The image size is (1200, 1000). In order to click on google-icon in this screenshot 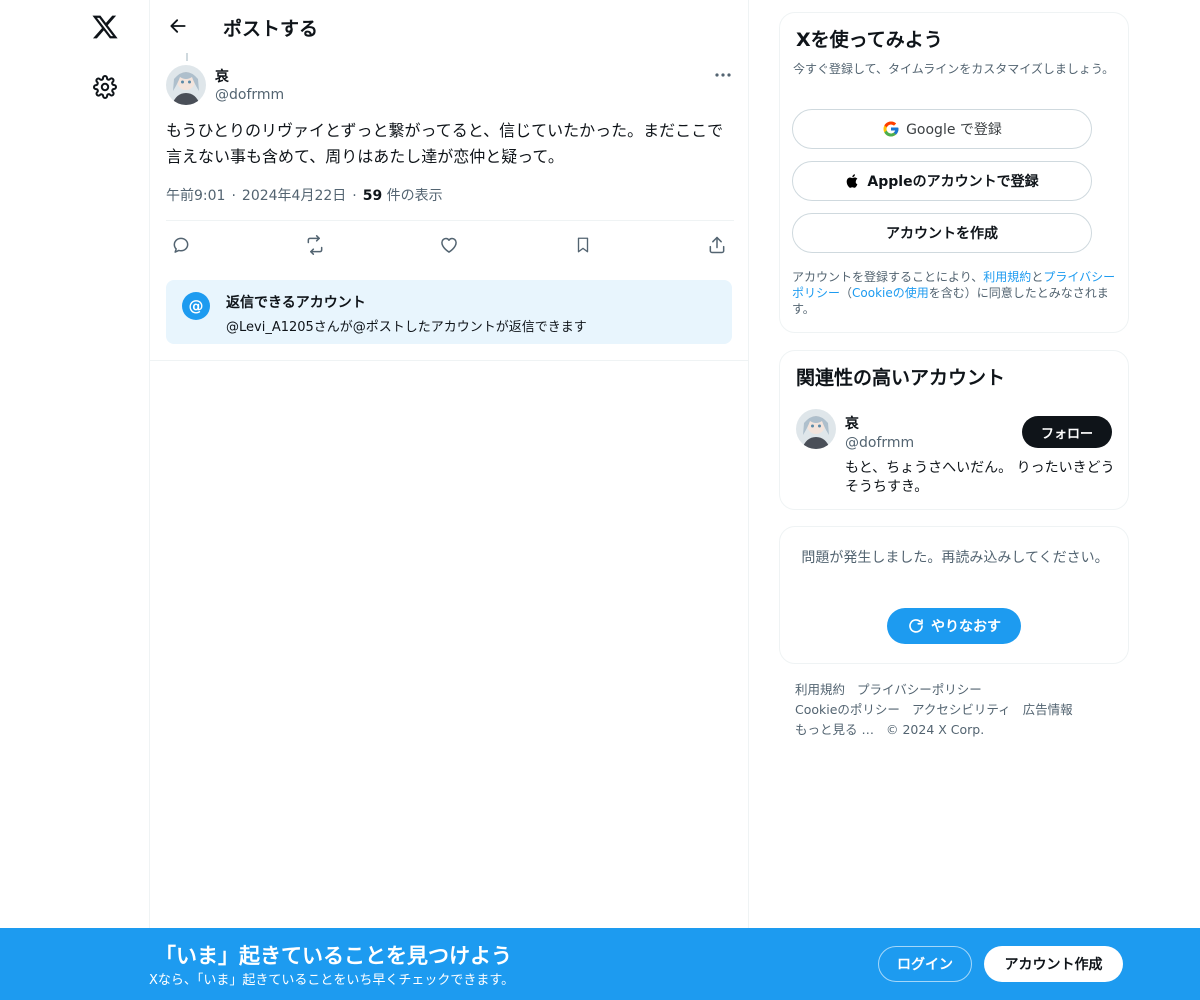, I will do `click(891, 129)`.